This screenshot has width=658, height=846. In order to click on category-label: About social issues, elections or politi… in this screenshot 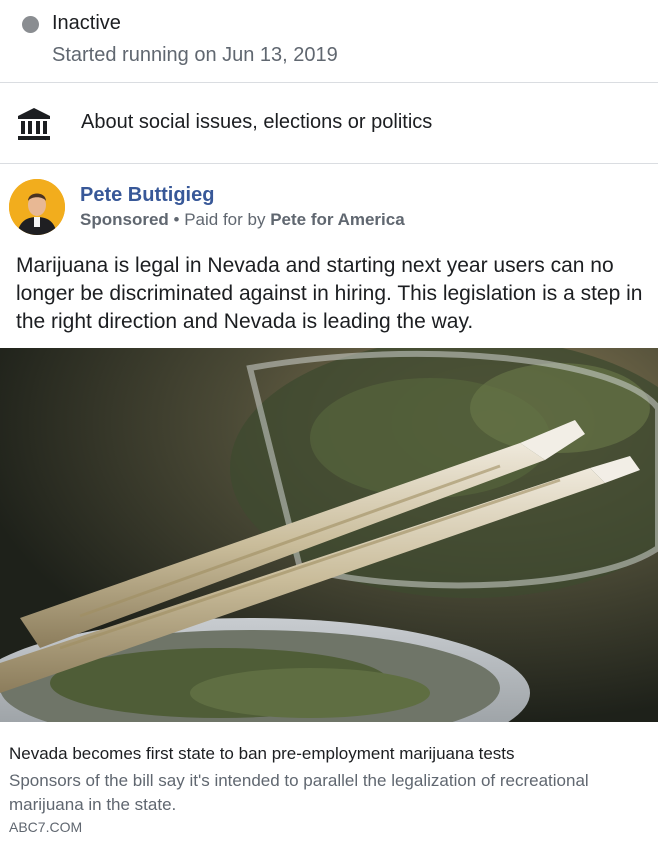, I will do `click(257, 122)`.